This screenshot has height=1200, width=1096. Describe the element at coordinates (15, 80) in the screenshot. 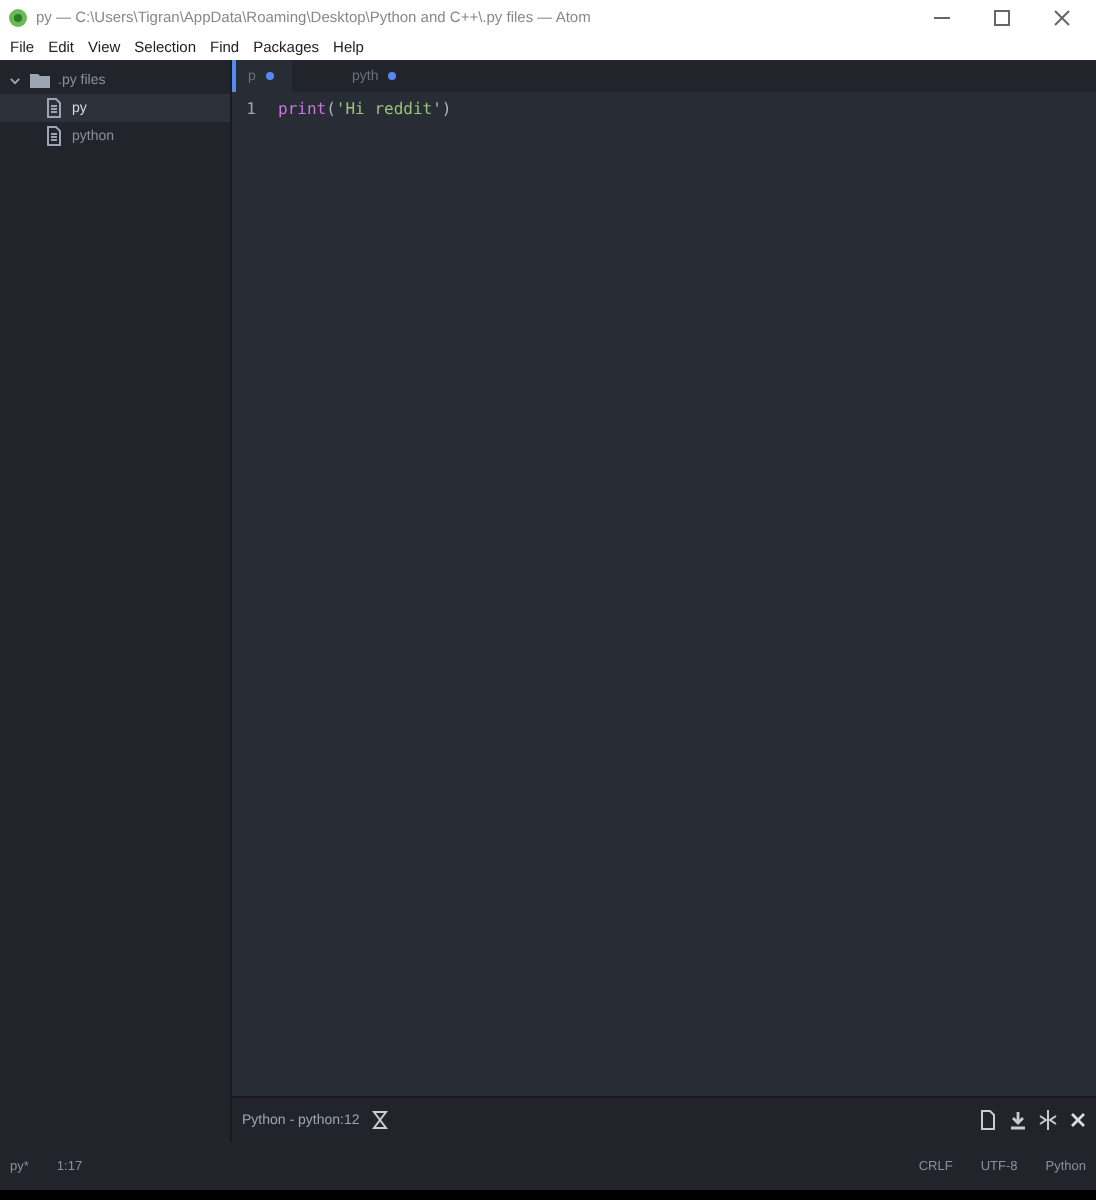

I see `chevron-icon` at that location.